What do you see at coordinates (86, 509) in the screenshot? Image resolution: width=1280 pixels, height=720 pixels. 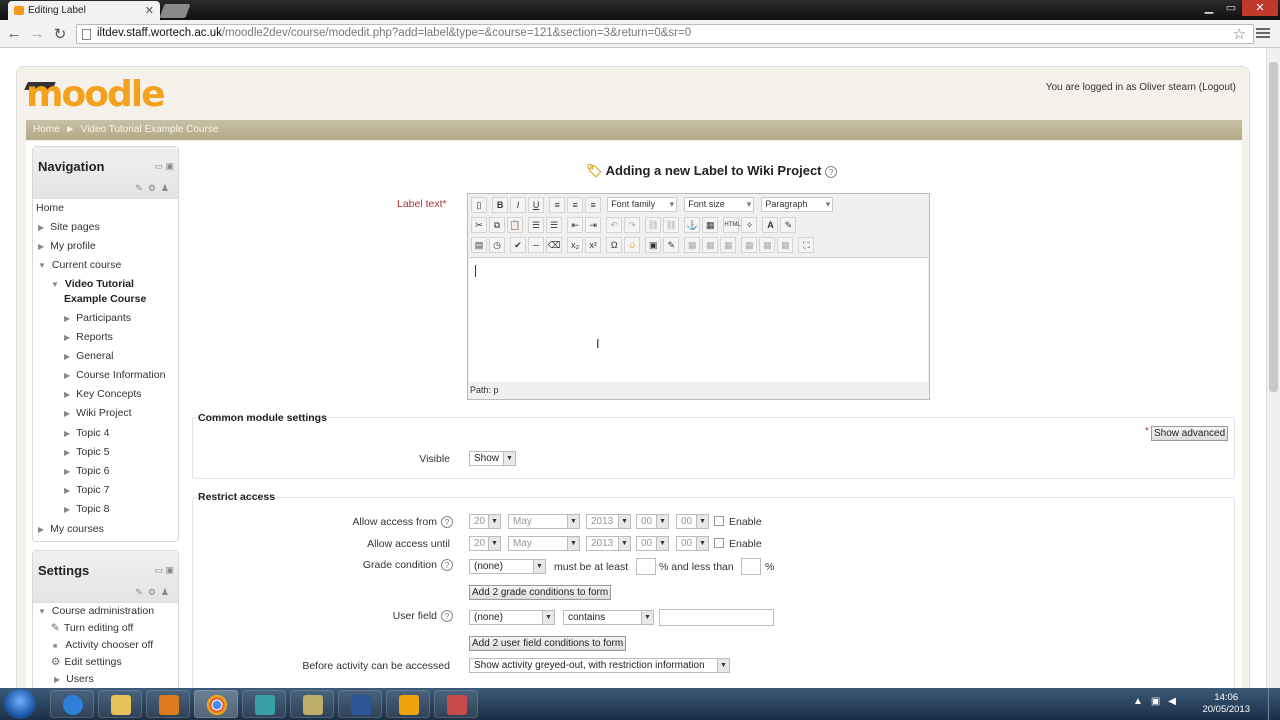 I see `nav-topic-8: ▶ Topic 8` at bounding box center [86, 509].